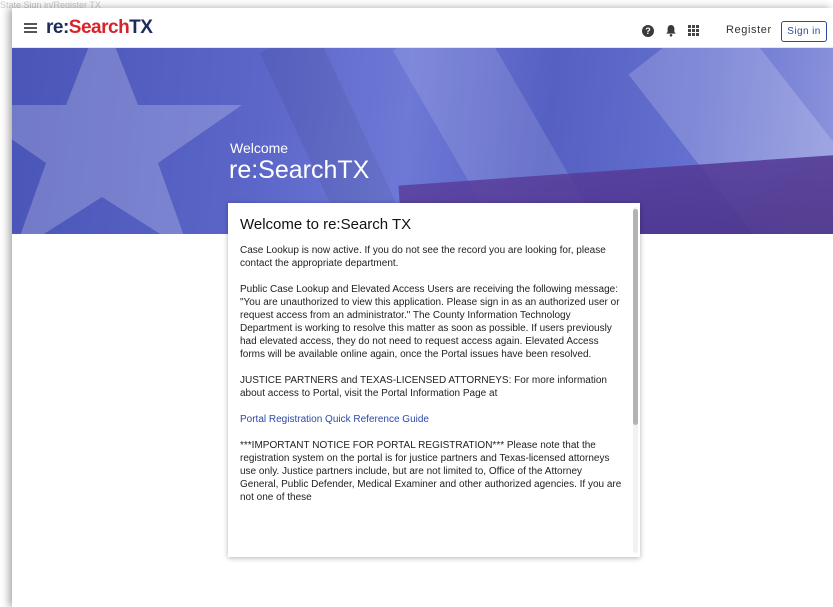  I want to click on site-logo: re:SearchTX, so click(99, 28).